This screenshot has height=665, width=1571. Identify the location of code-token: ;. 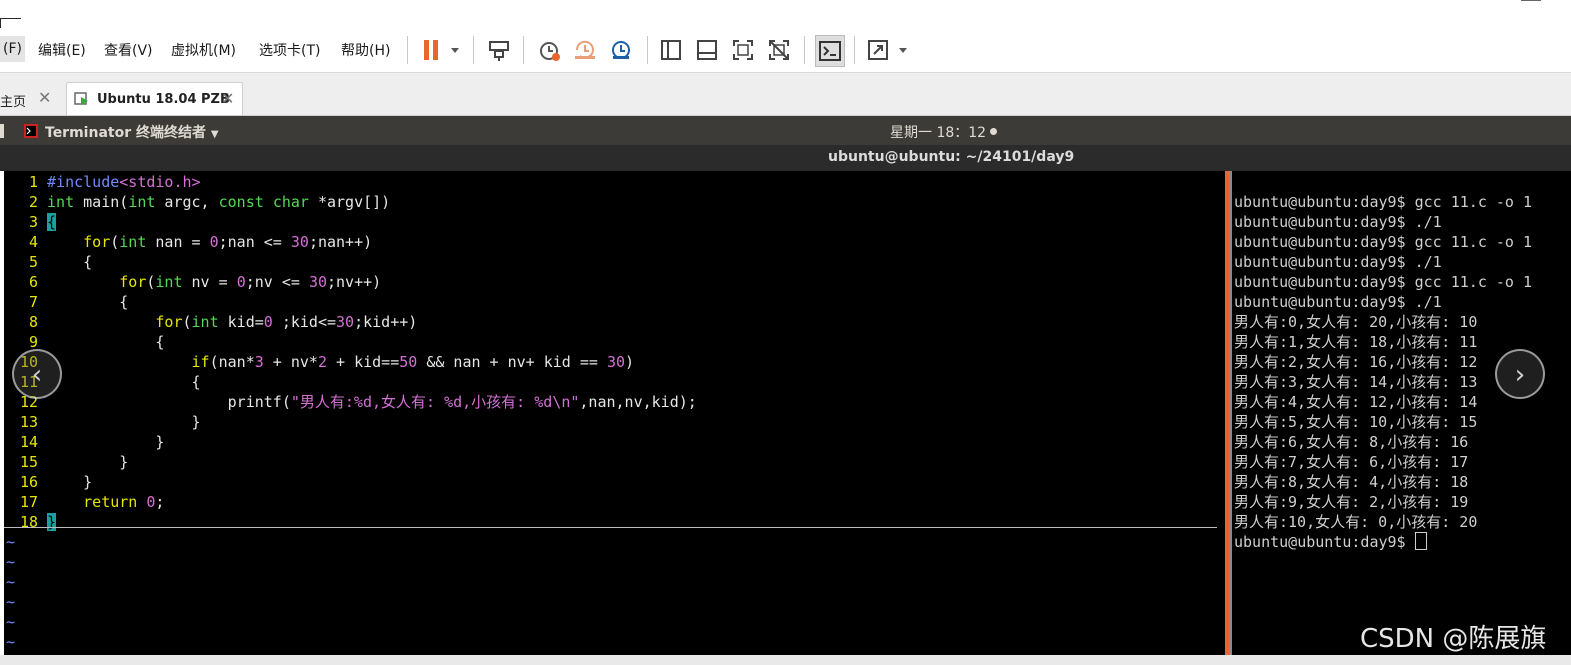
(160, 502).